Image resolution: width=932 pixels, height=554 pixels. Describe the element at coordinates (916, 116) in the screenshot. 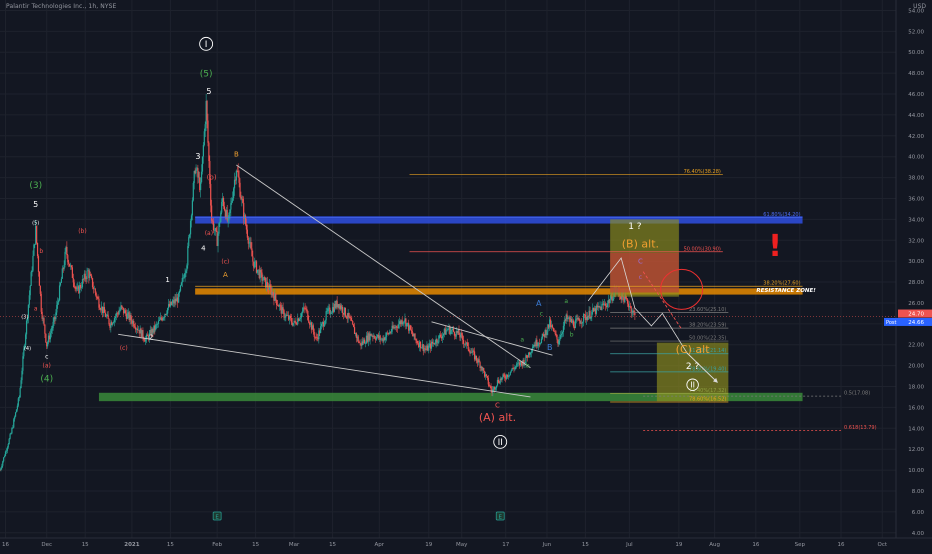

I see `price-tick-label: 44.00` at that location.